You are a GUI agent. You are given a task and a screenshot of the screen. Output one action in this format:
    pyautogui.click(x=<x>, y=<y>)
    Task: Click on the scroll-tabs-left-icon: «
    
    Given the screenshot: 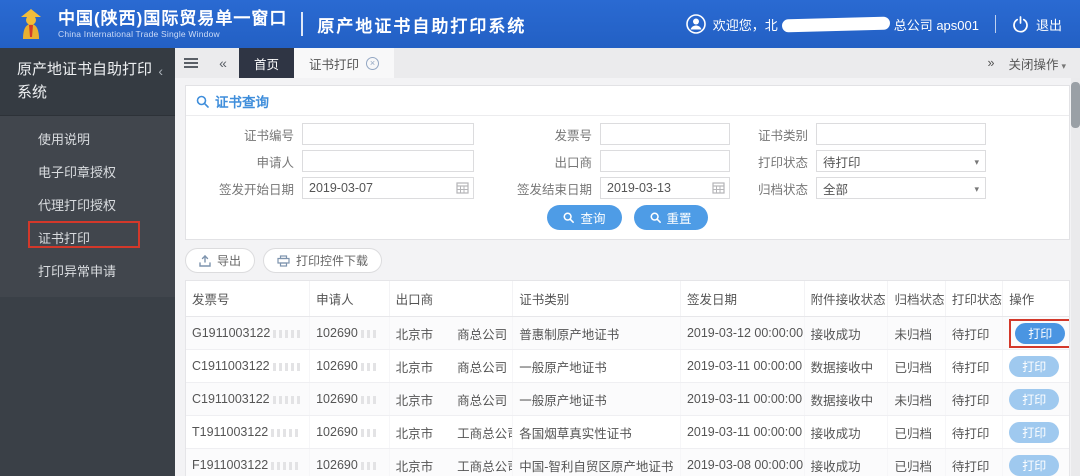 What is the action you would take?
    pyautogui.click(x=223, y=63)
    